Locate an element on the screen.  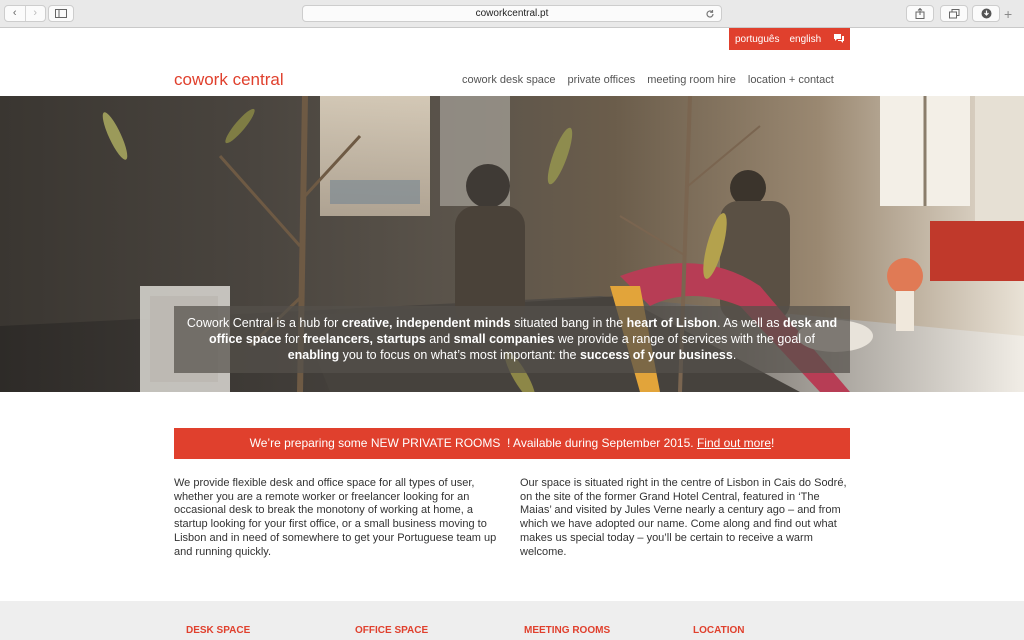
tabs-icon is located at coordinates (953, 13).